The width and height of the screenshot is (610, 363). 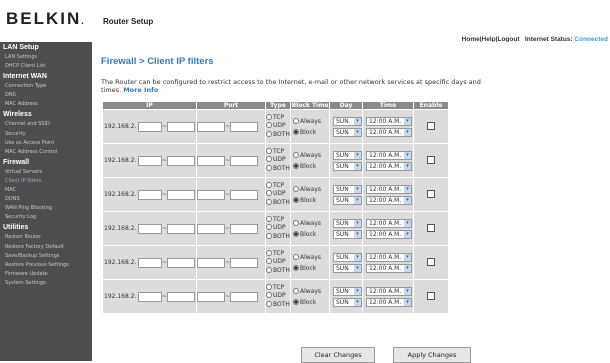 What do you see at coordinates (46, 256) in the screenshot?
I see `sidebar-item: Save/Backup Settings` at bounding box center [46, 256].